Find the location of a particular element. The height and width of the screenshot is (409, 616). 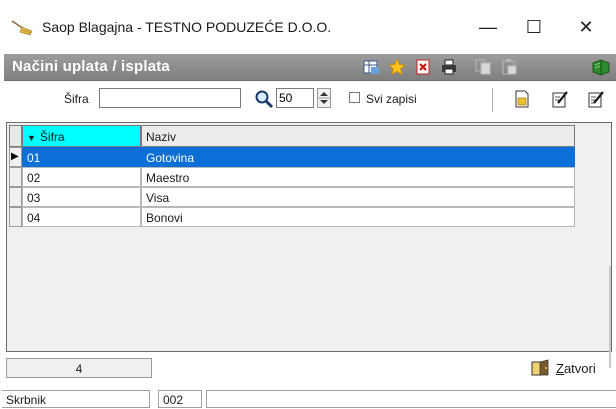

print-icon is located at coordinates (449, 67).